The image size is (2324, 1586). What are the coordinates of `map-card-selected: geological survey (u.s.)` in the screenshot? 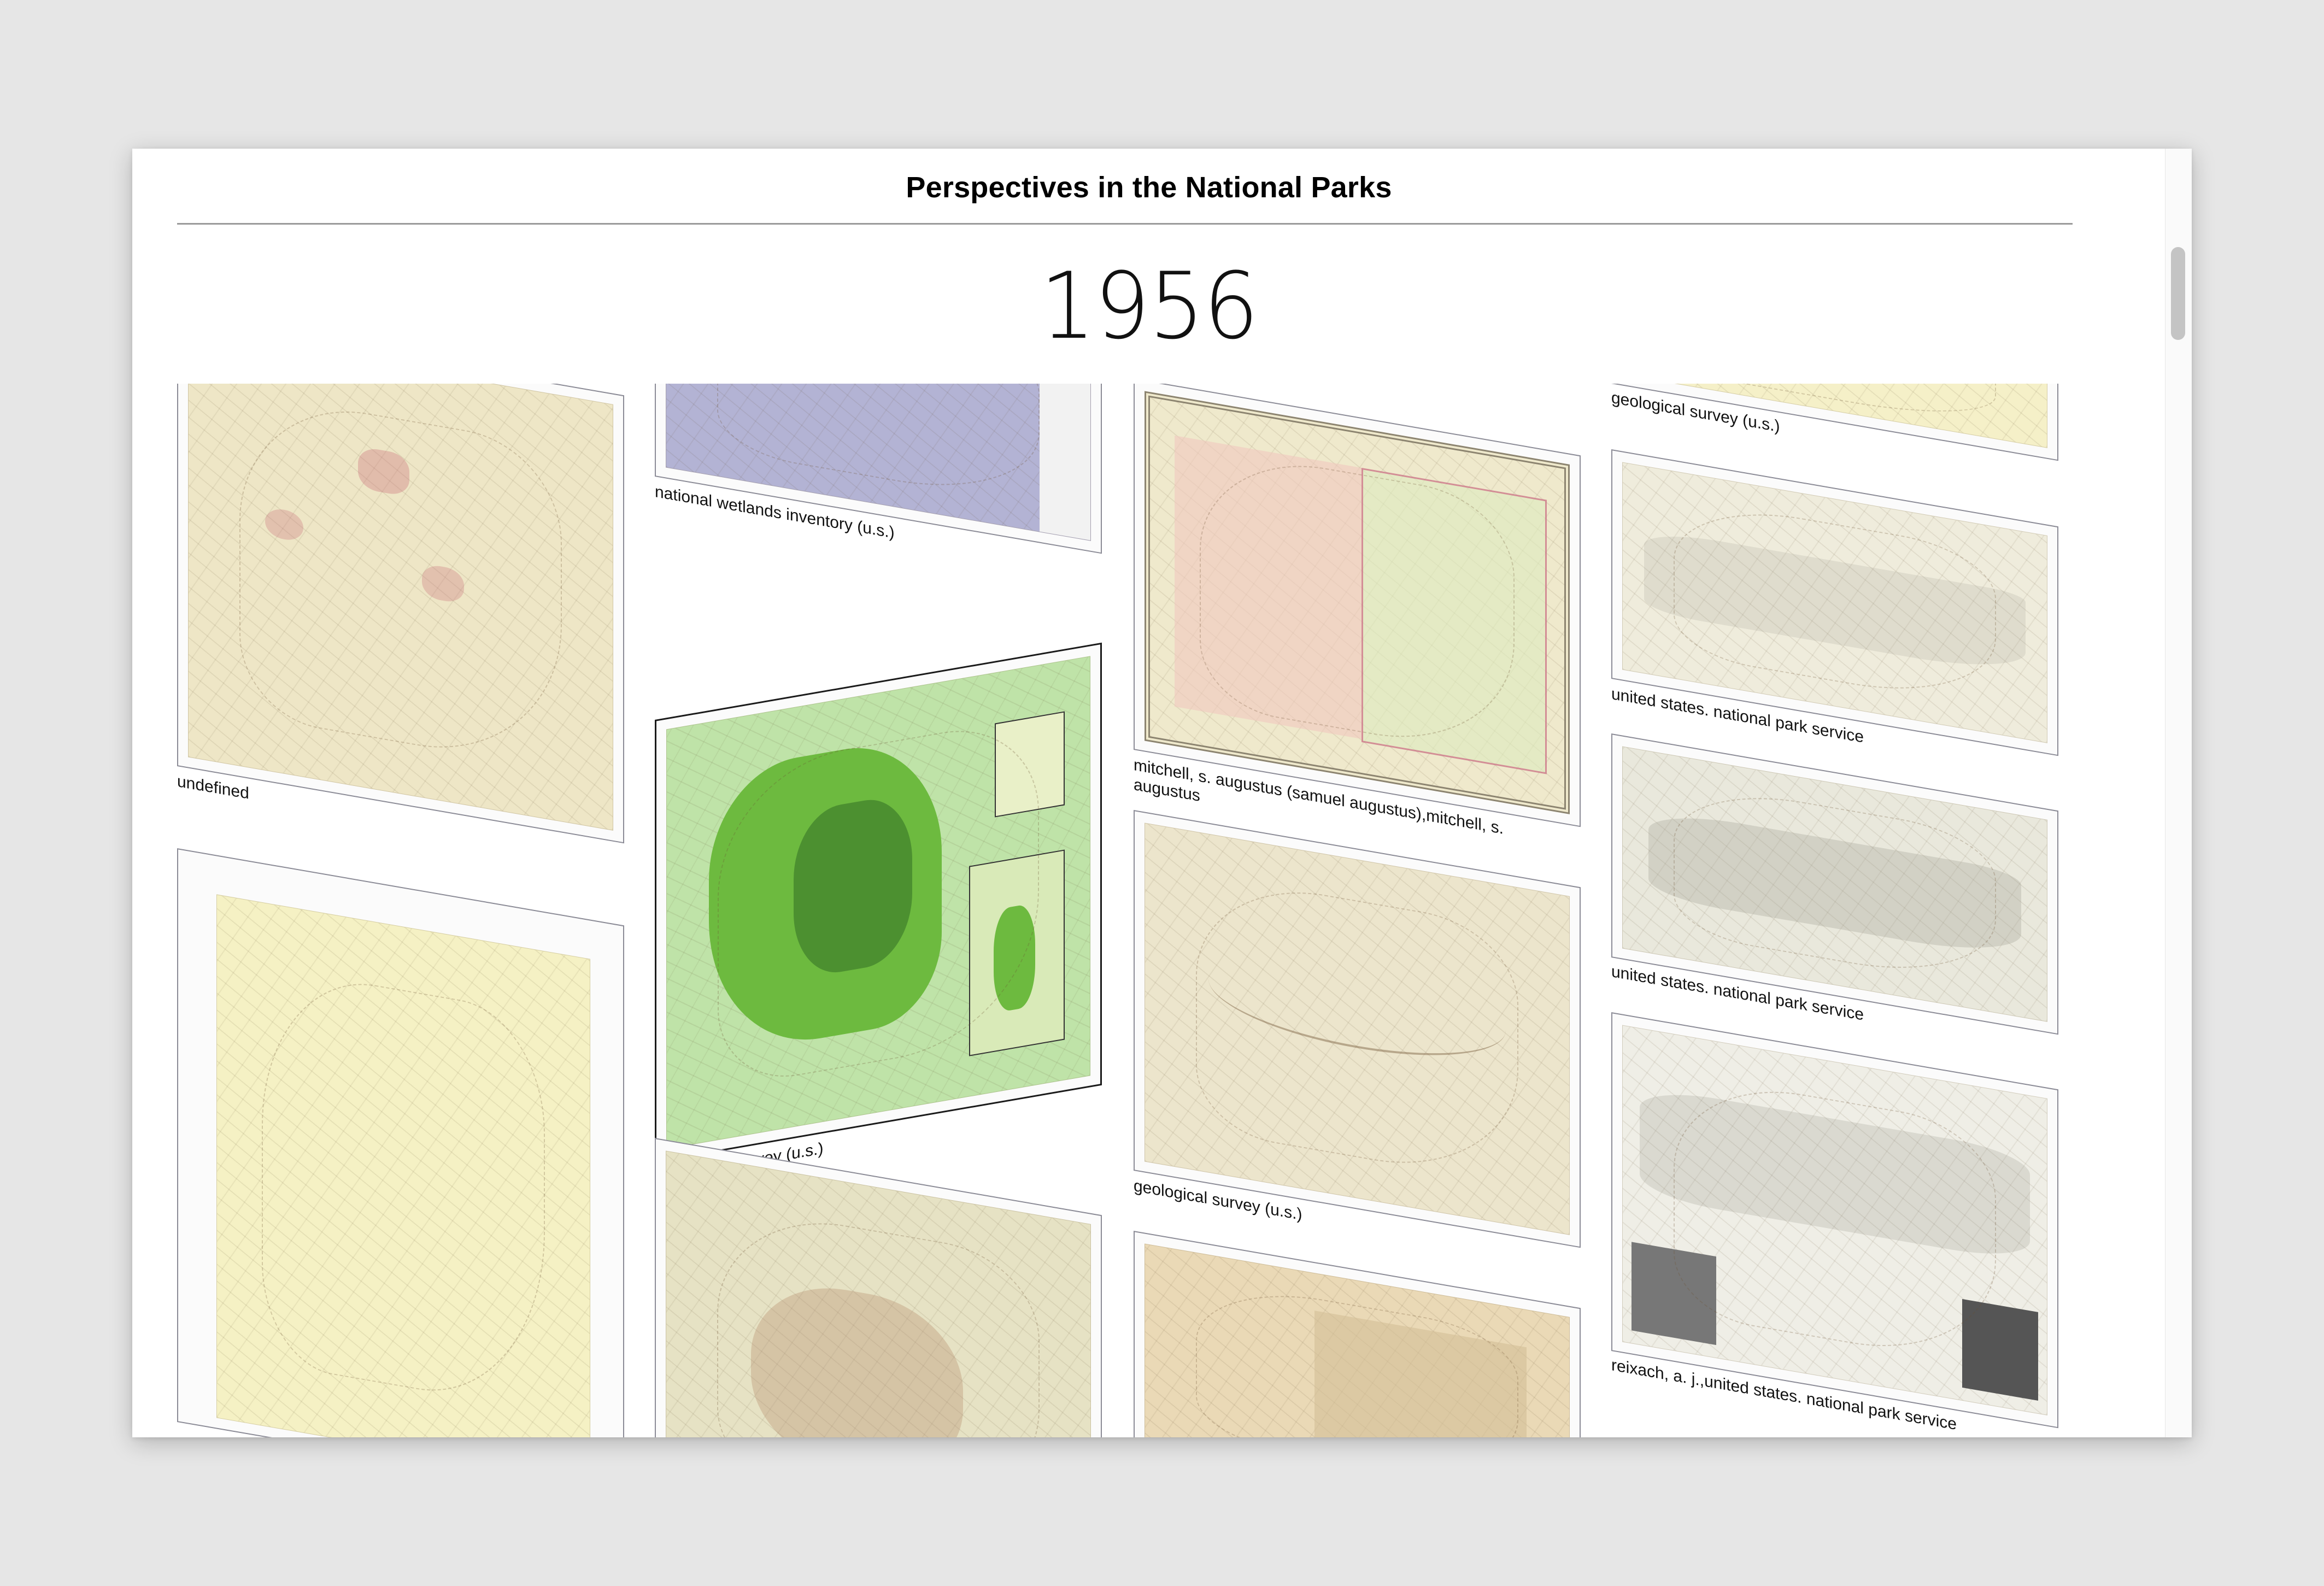 It's located at (878, 874).